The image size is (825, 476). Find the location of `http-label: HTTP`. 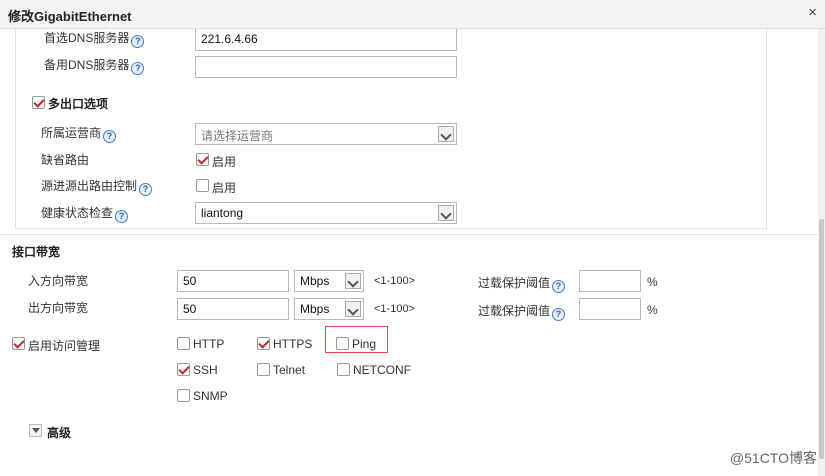

http-label: HTTP is located at coordinates (209, 344).